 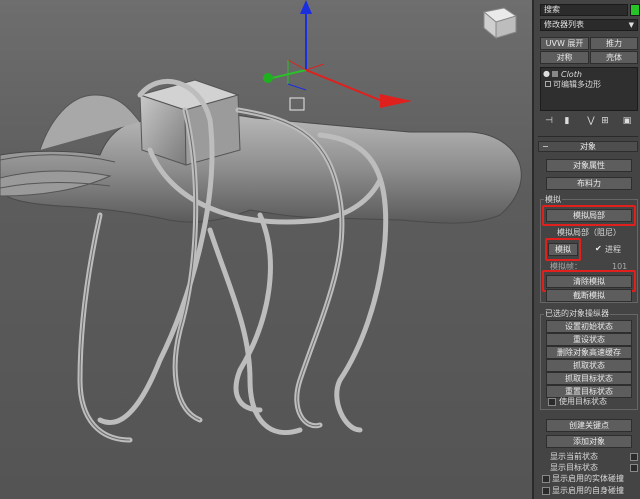 I want to click on lightbulb-icon: ●, so click(x=546, y=73).